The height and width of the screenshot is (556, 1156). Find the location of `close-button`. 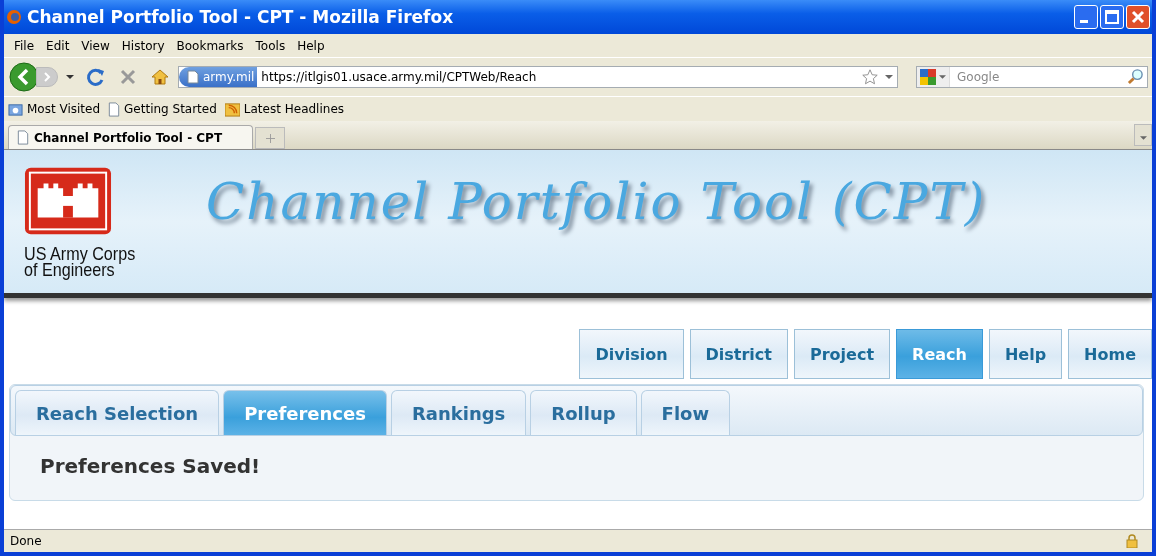

close-button is located at coordinates (1138, 17).